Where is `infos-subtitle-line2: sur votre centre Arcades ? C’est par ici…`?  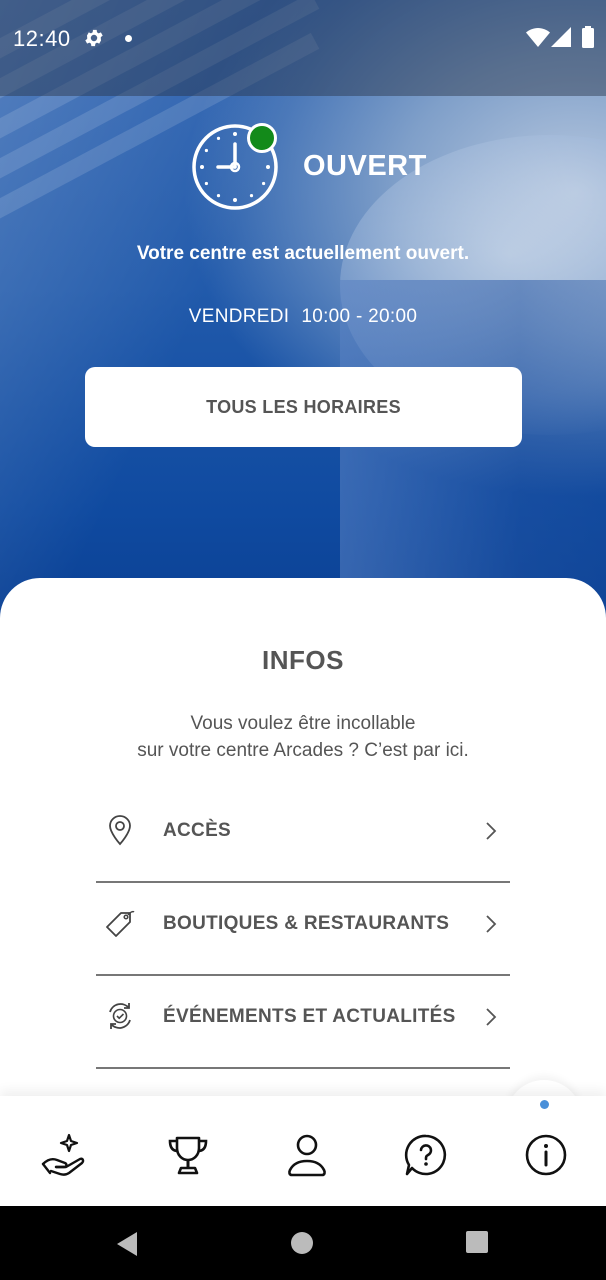
infos-subtitle-line2: sur votre centre Arcades ? C’est par ici… is located at coordinates (303, 750).